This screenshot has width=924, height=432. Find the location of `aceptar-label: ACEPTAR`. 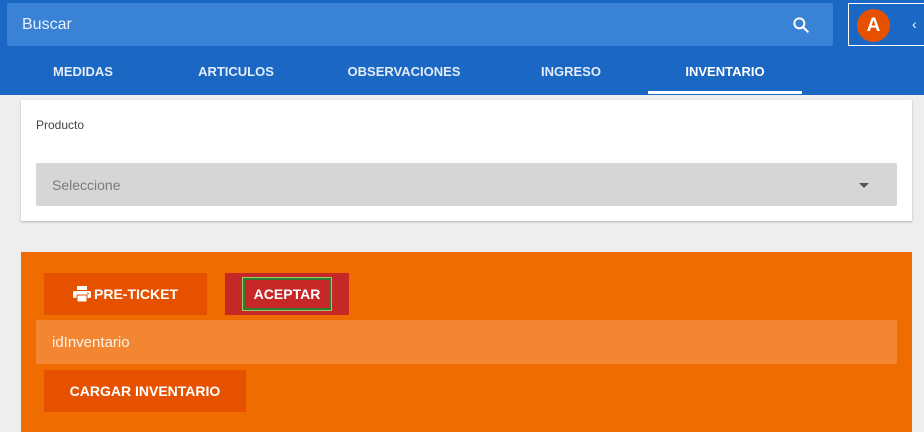

aceptar-label: ACEPTAR is located at coordinates (287, 294).